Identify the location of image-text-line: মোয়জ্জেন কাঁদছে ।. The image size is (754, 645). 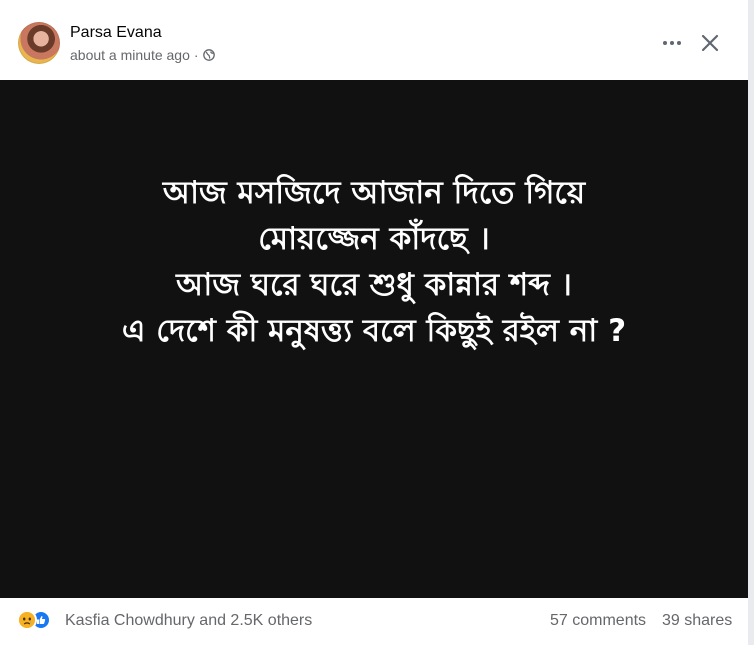
(374, 239).